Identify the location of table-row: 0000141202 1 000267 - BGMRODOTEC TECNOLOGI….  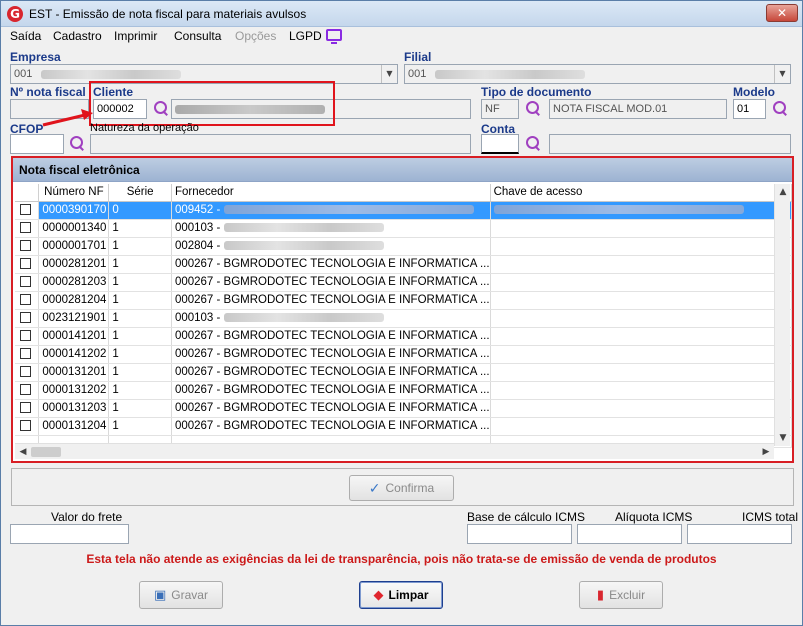
(404, 354).